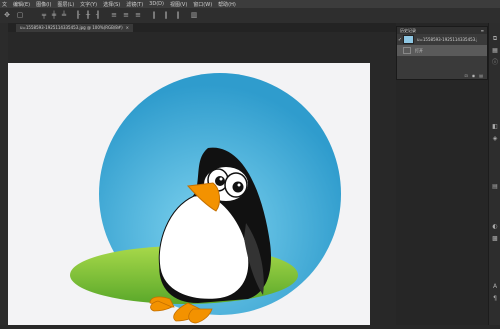  What do you see at coordinates (250, 16) in the screenshot?
I see `options-bar: ✥ ▢ ╤ ╪ ╧ ╟ ╫ ╢ ≡ ≡ ≡ ‖ ‖ ‖ ▥` at bounding box center [250, 16].